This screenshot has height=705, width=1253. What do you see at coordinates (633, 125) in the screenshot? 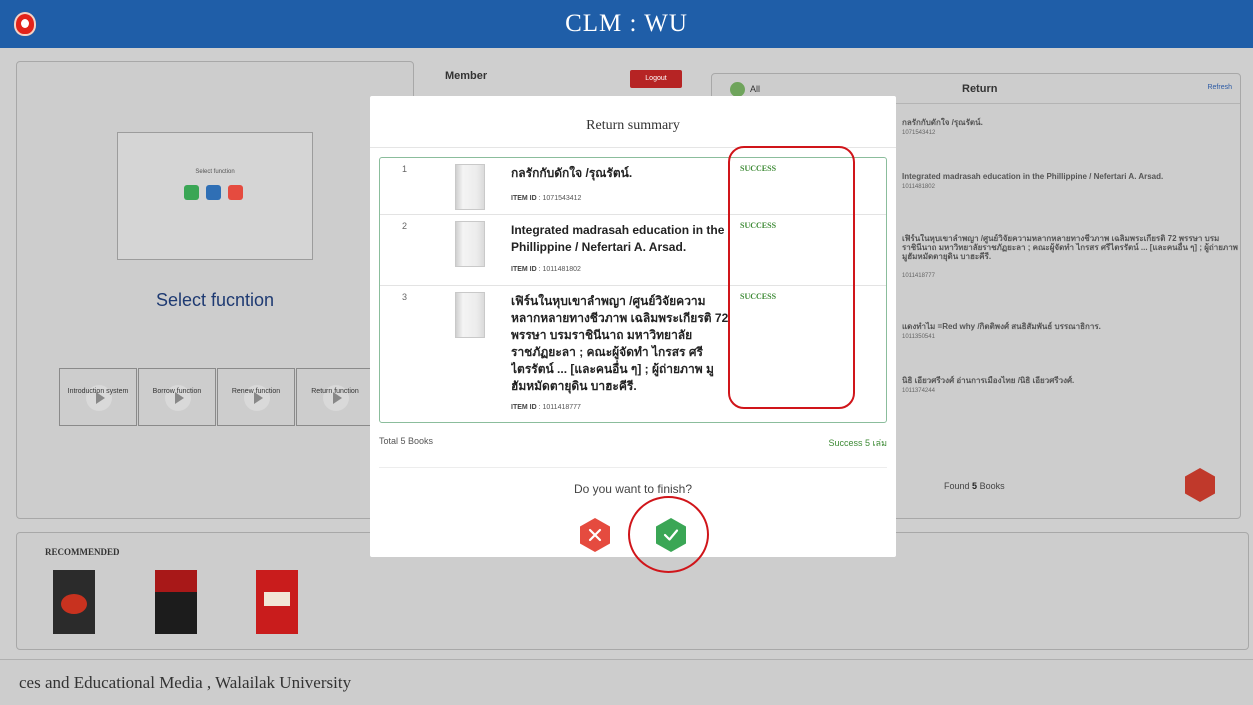
I see `dialog-title: Return summary` at bounding box center [633, 125].